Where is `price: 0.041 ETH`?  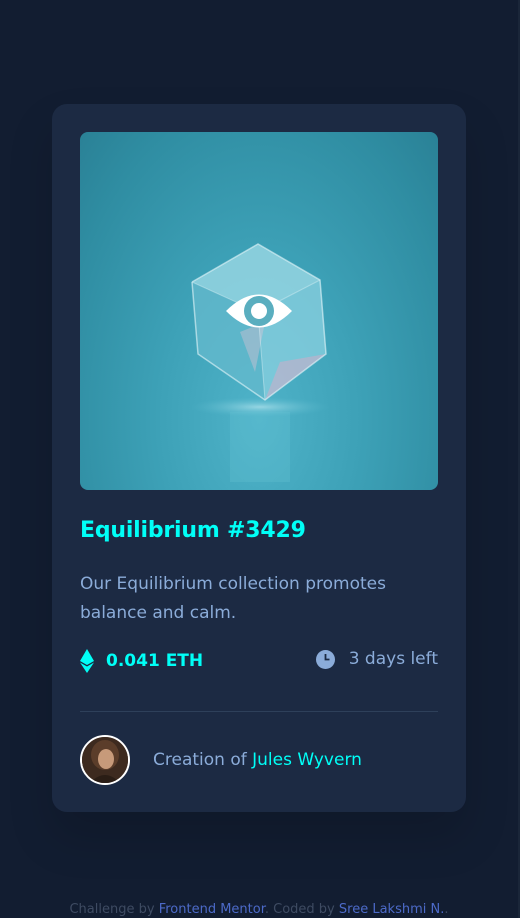 price: 0.041 ETH is located at coordinates (141, 661).